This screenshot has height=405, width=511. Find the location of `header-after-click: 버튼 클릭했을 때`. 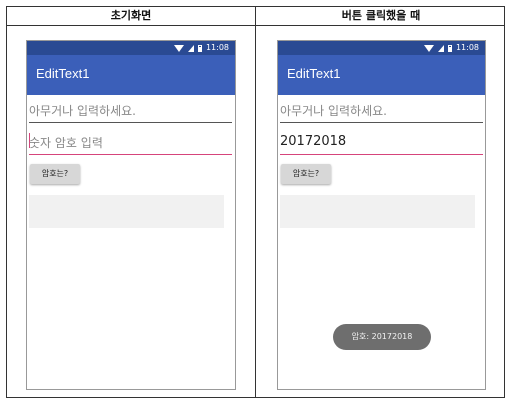

header-after-click: 버튼 클릭했을 때 is located at coordinates (381, 15).